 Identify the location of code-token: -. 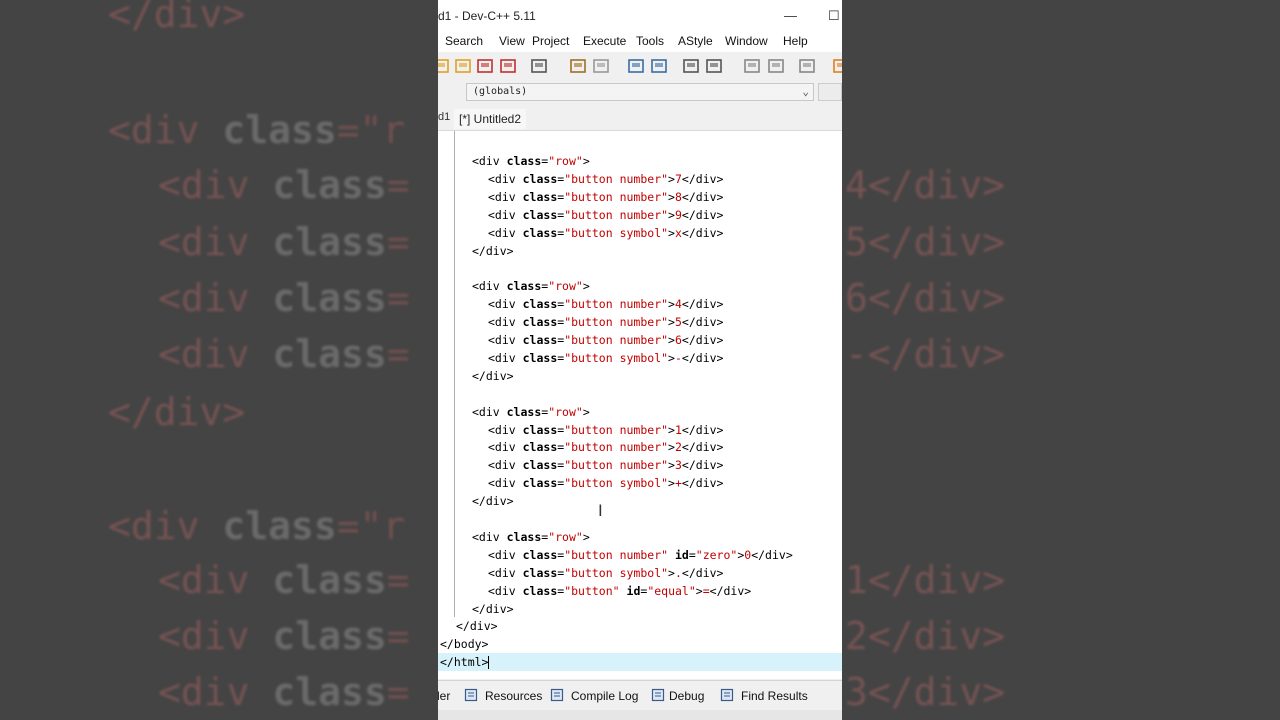
(678, 357).